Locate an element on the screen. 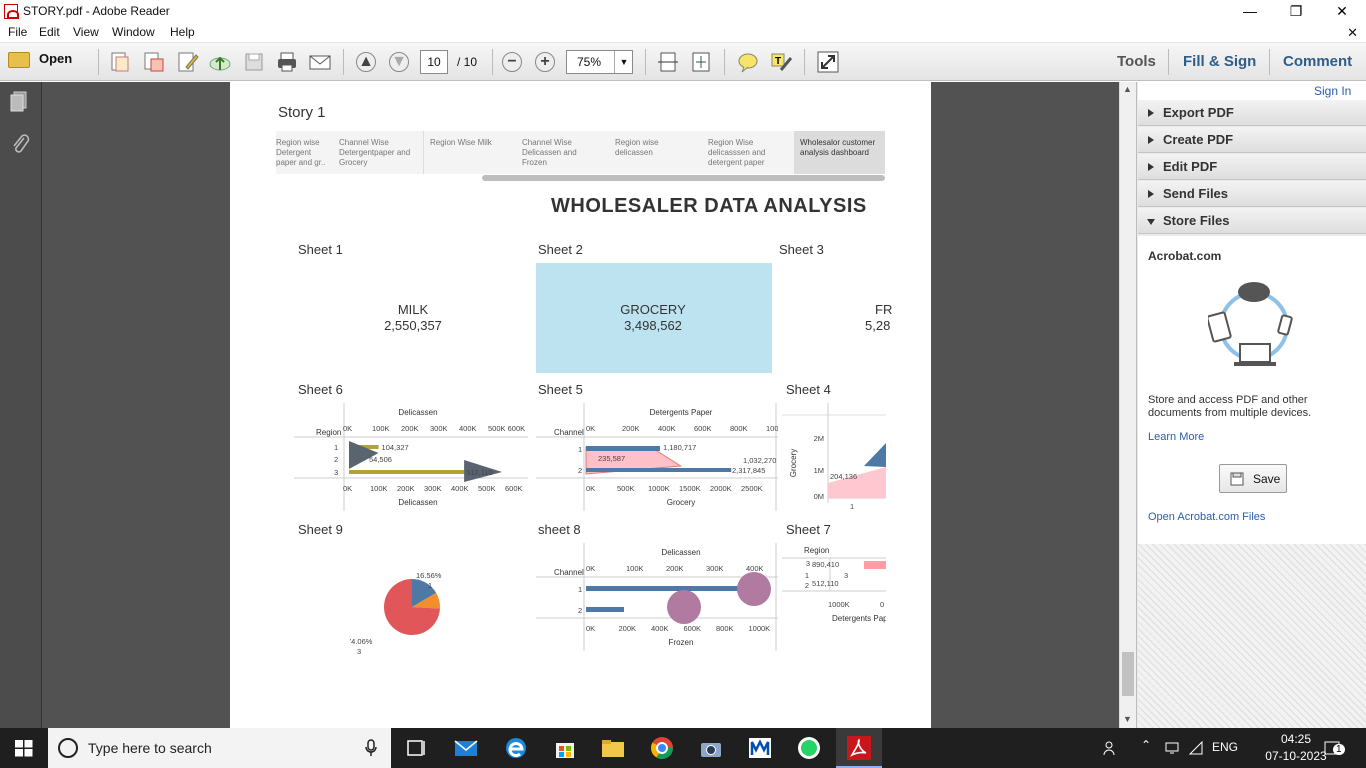  previous-page-icon: ▲ is located at coordinates (366, 62).